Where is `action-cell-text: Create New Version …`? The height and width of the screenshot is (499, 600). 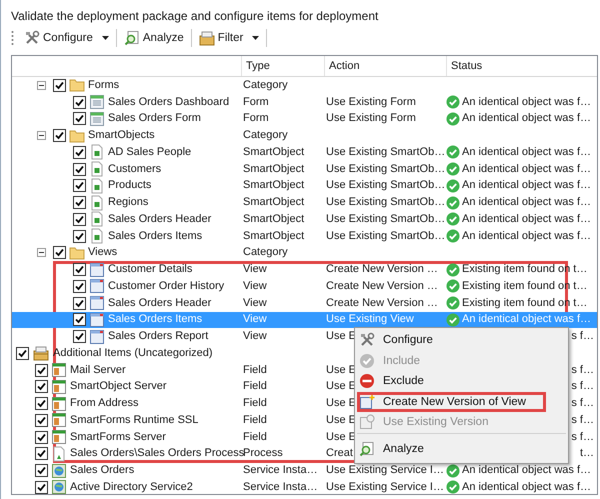 action-cell-text: Create New Version … is located at coordinates (381, 286).